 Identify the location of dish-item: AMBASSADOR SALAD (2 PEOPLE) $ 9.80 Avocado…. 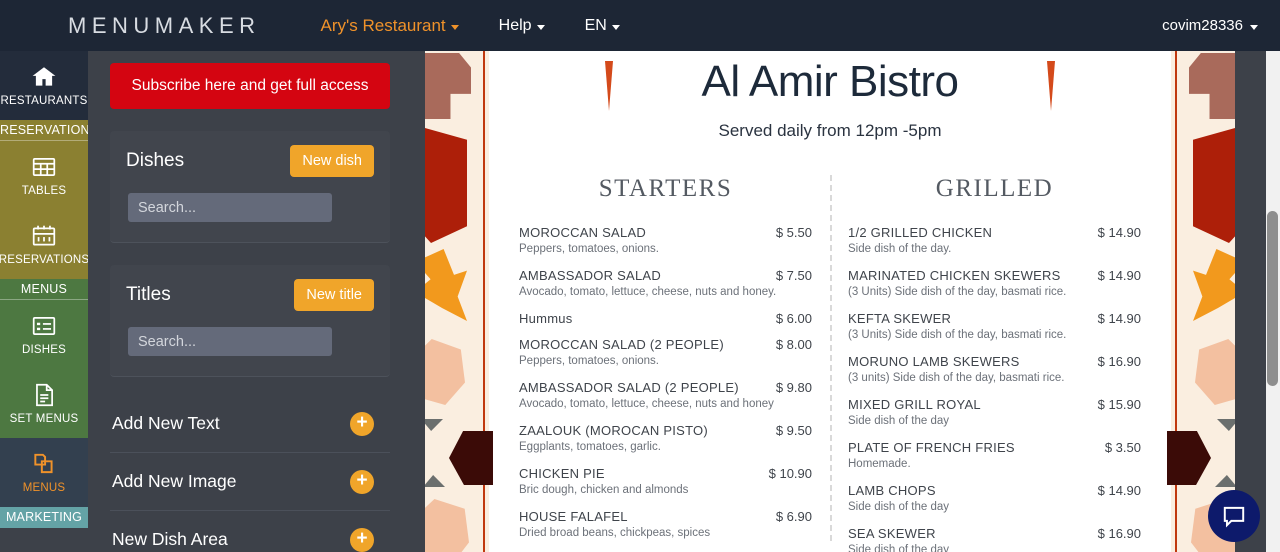
(665, 396).